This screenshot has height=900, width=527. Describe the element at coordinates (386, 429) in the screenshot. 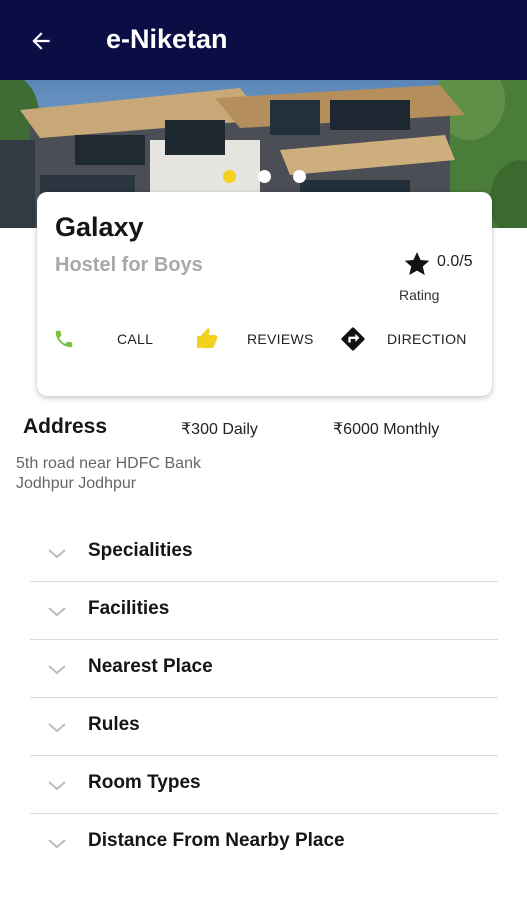

I see `monthly-price: ₹6000 Monthly` at that location.